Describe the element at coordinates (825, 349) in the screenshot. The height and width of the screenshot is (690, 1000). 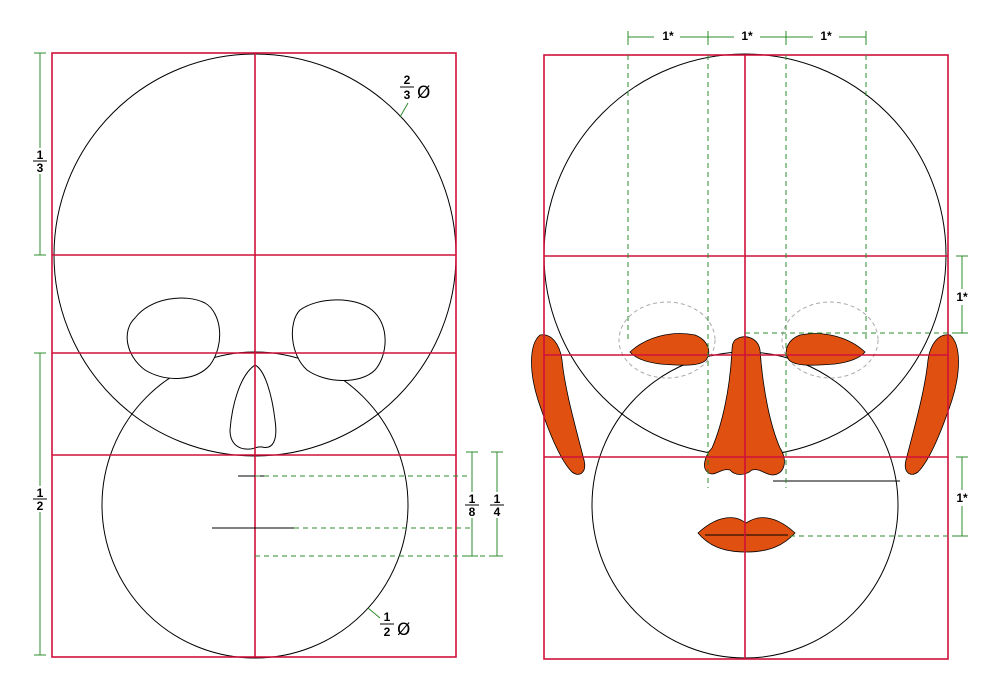
I see `right-eye` at that location.